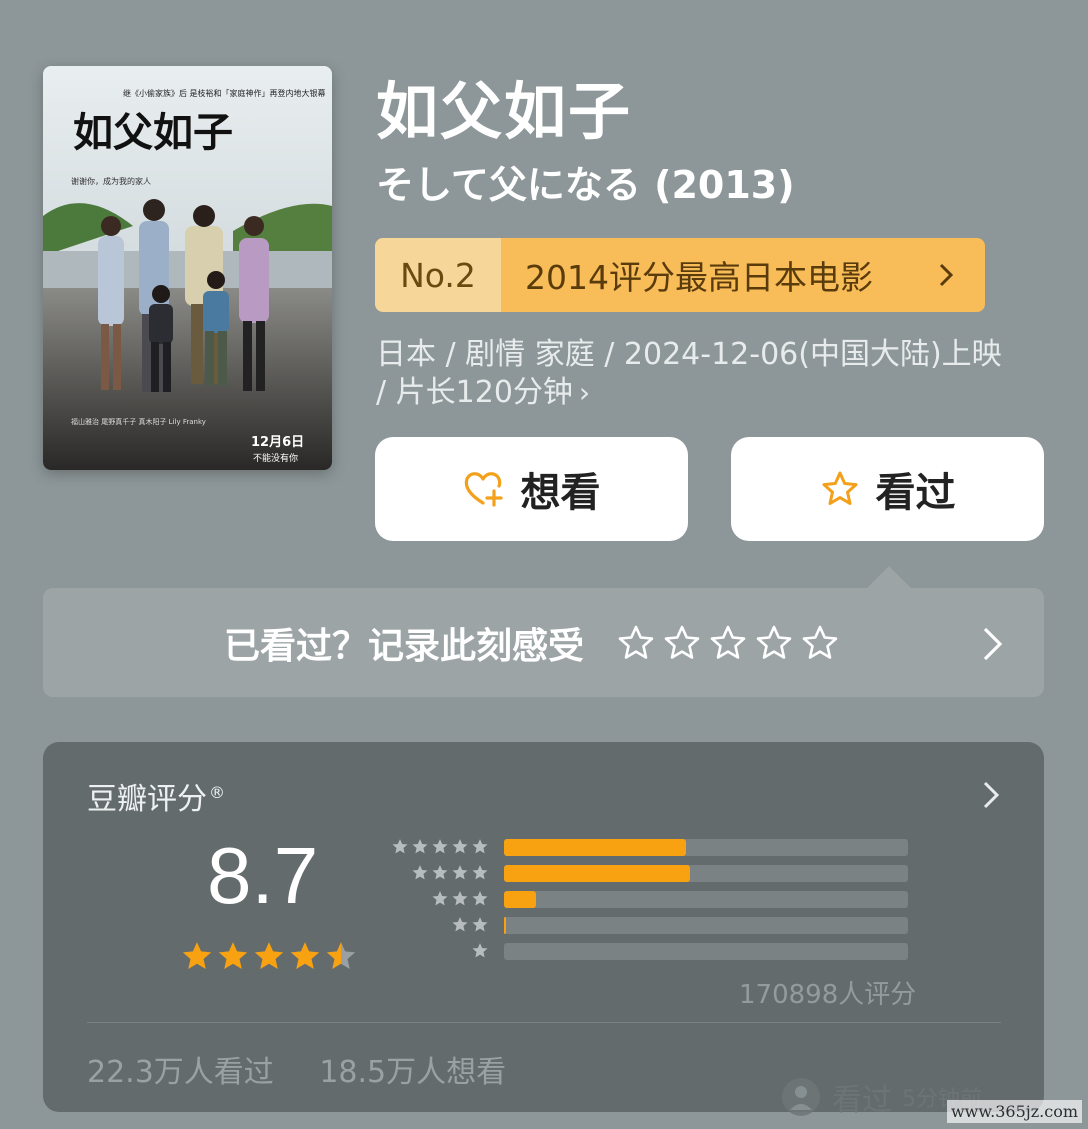 The width and height of the screenshot is (1088, 1129). I want to click on watched-button: 看过, so click(887, 489).